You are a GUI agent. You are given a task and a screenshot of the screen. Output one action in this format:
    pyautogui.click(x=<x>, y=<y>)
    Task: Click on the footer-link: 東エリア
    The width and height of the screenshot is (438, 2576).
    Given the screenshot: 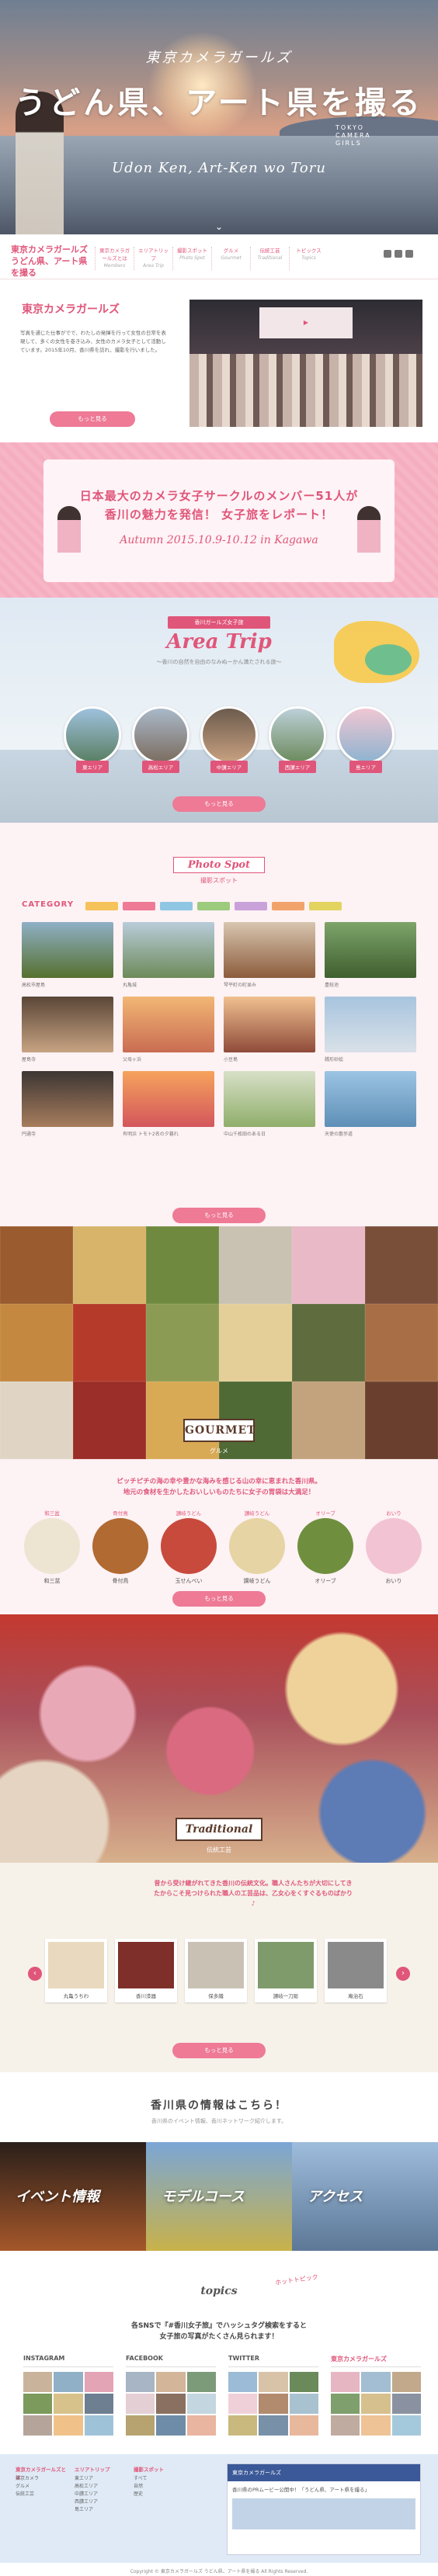 What is the action you would take?
    pyautogui.click(x=101, y=2478)
    